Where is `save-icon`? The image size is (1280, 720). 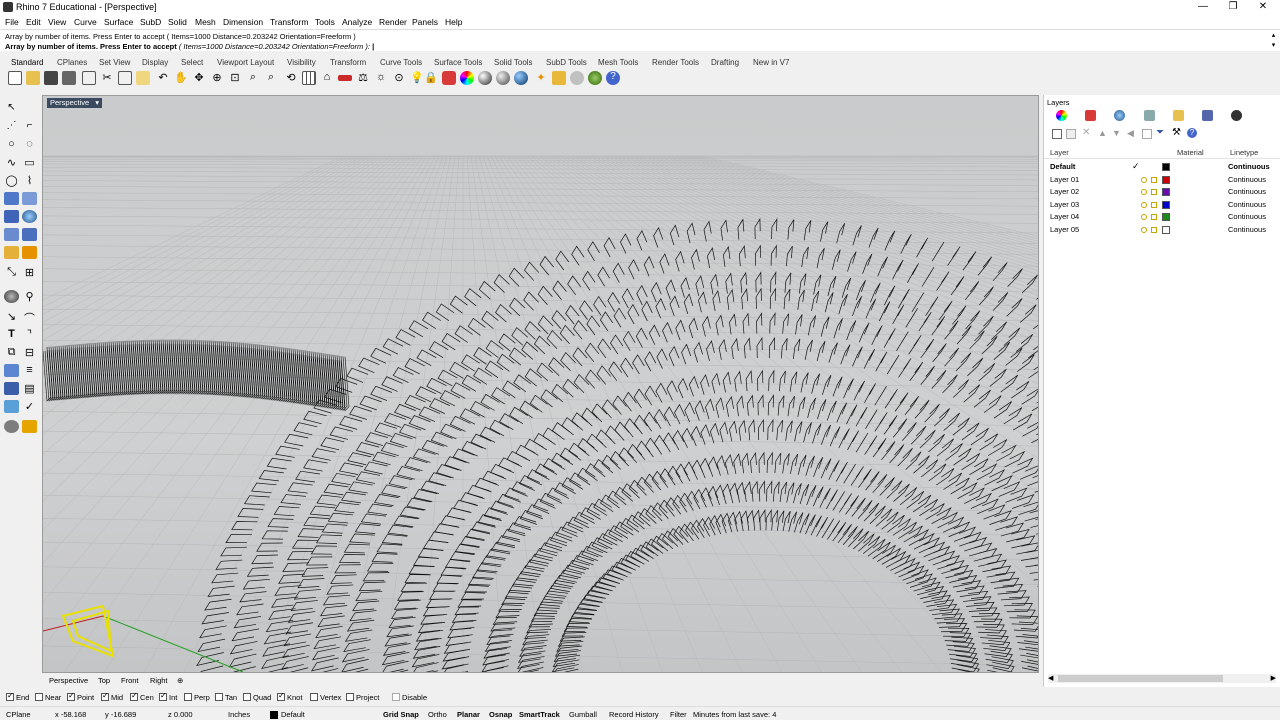 save-icon is located at coordinates (51, 78).